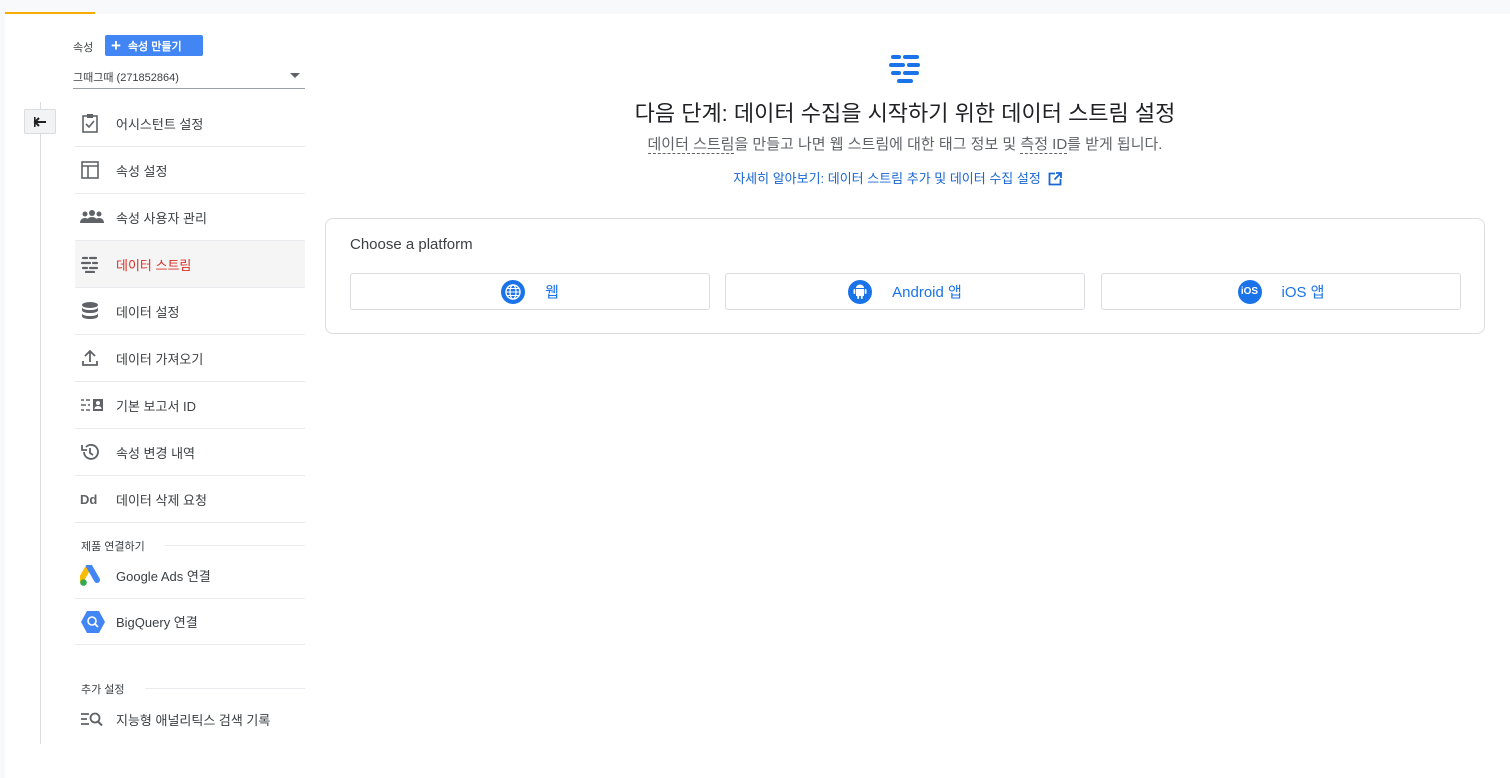 Image resolution: width=1510 pixels, height=778 pixels. I want to click on top-strip, so click(755, 7).